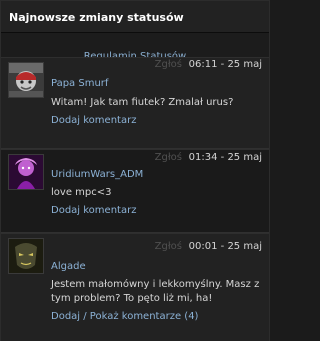  What do you see at coordinates (79, 83) in the screenshot?
I see `status-author: Papa Smurf` at bounding box center [79, 83].